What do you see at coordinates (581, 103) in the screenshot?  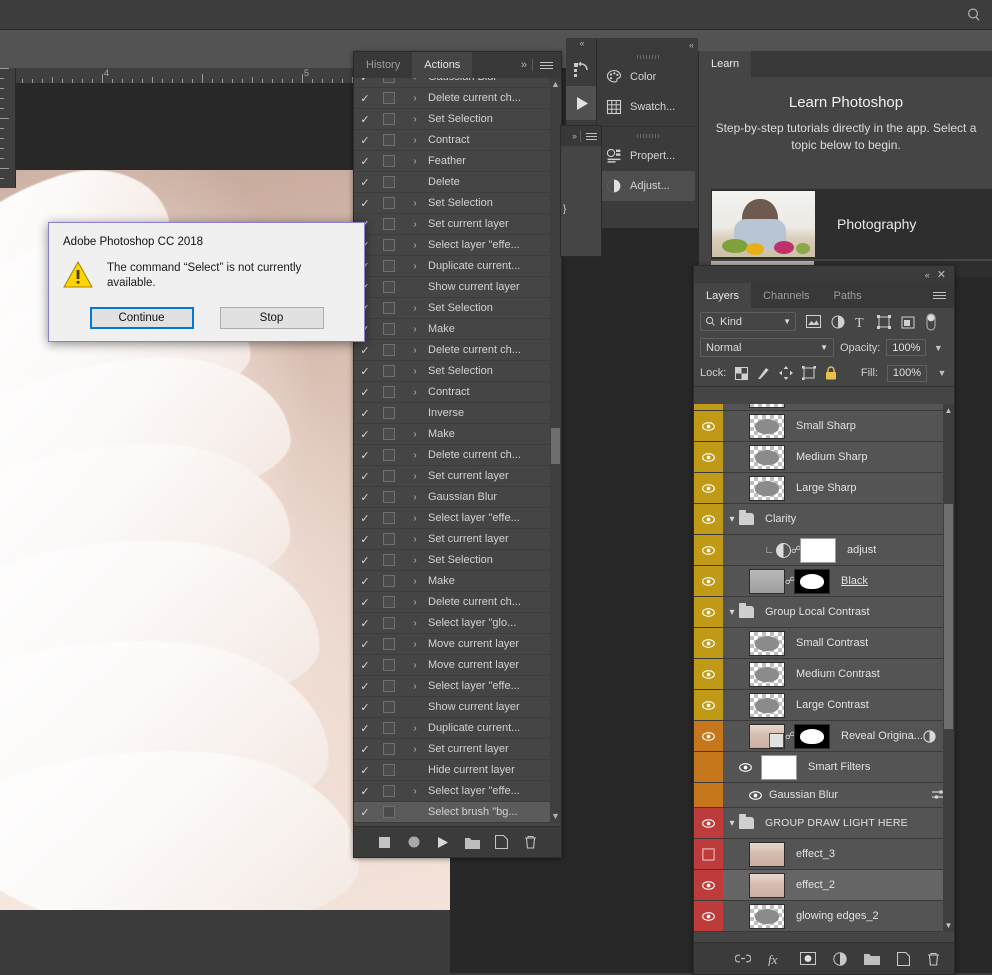 I see `play-action-icon` at bounding box center [581, 103].